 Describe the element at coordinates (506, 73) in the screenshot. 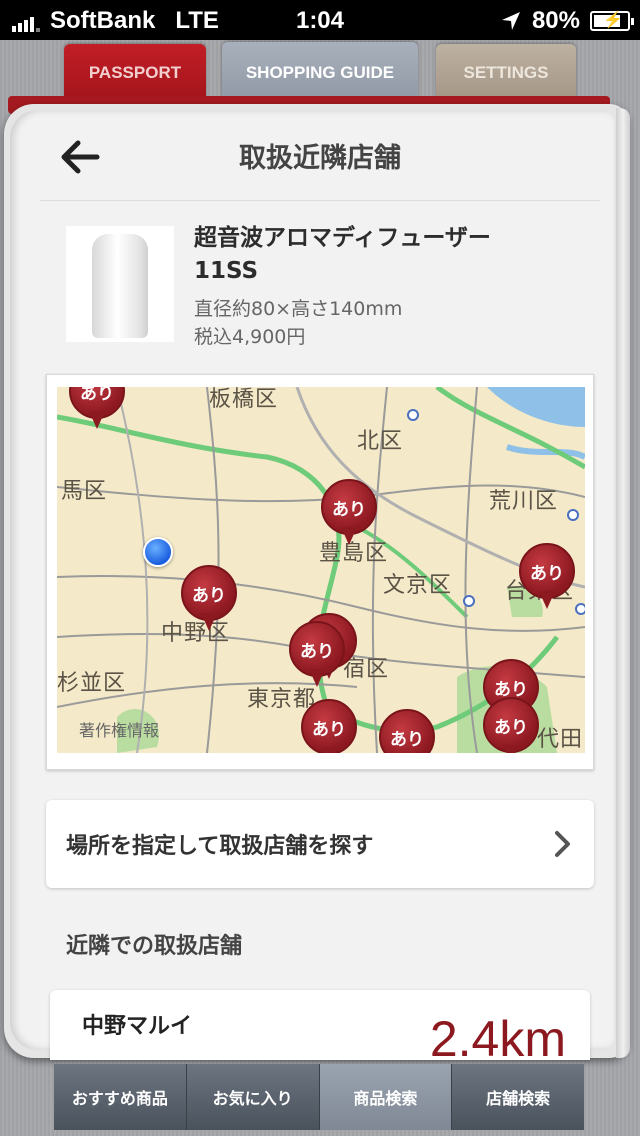

I see `tab-settings: SETTINGS` at that location.